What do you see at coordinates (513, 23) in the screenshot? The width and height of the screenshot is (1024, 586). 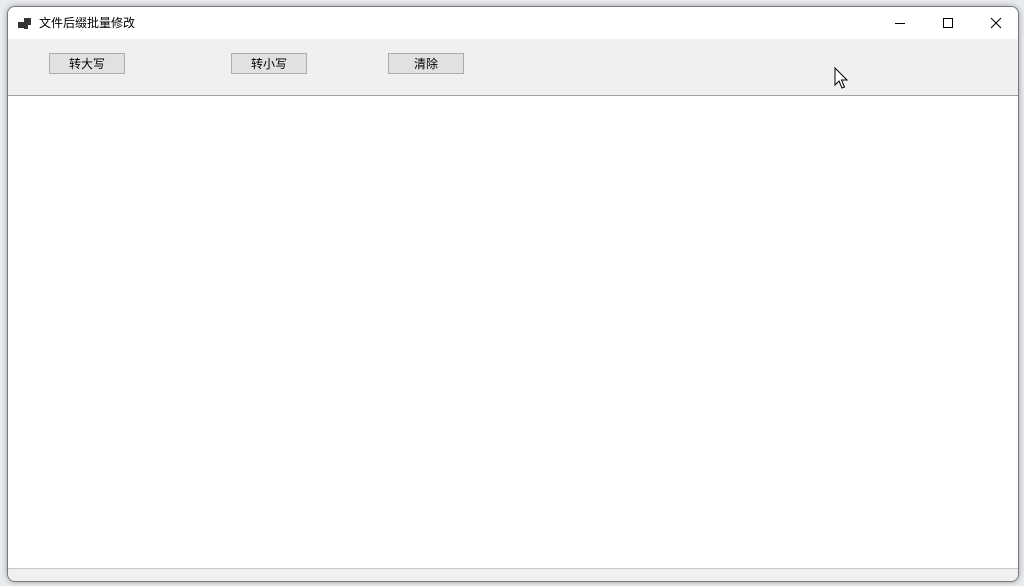 I see `title-bar: 文件后缀批量修改` at bounding box center [513, 23].